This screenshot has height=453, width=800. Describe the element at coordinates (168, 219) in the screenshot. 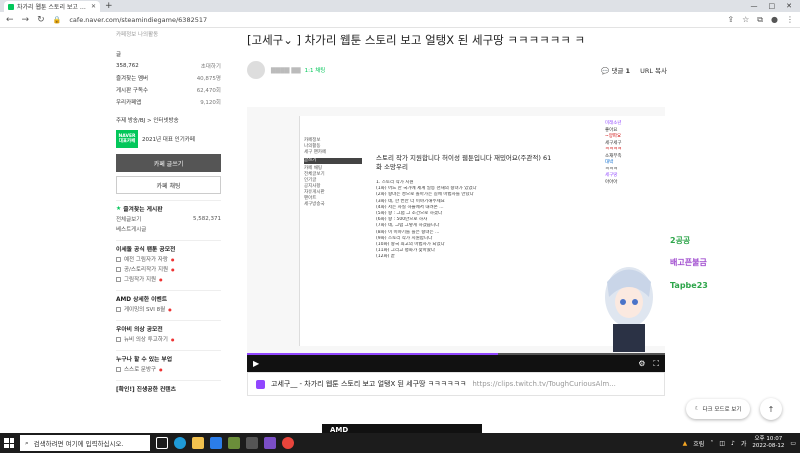

I see `all-posts-link: 전체글보기 5,582,371` at that location.